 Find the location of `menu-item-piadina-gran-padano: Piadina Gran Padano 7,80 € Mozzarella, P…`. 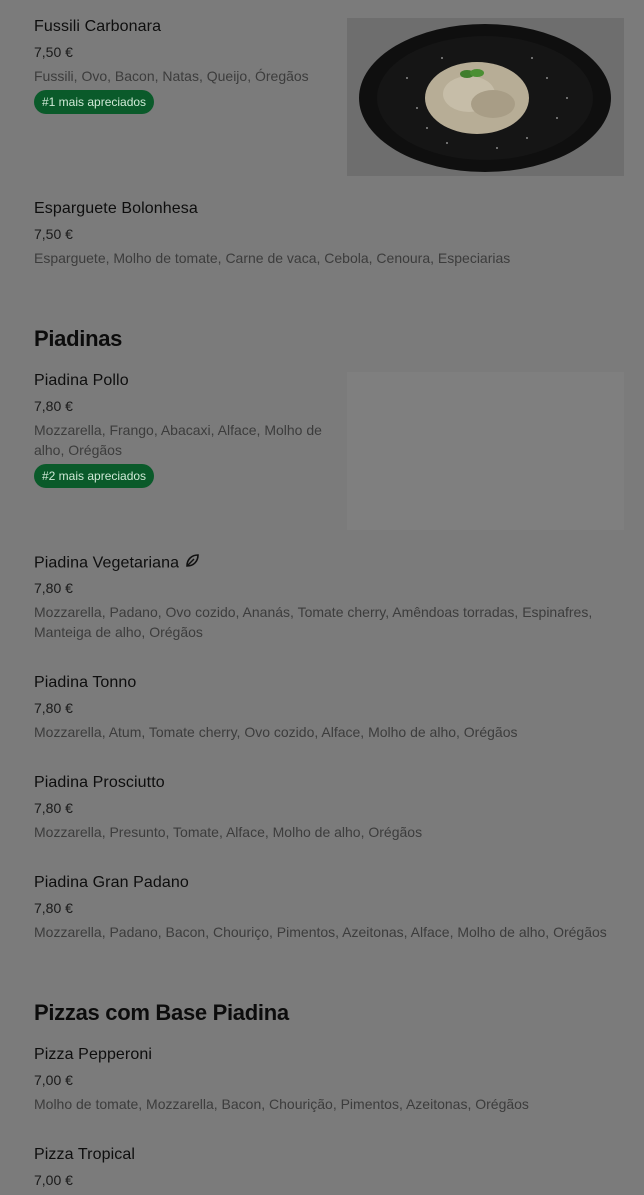

menu-item-piadina-gran-padano: Piadina Gran Padano 7,80 € Mozzarella, P… is located at coordinates (322, 912).